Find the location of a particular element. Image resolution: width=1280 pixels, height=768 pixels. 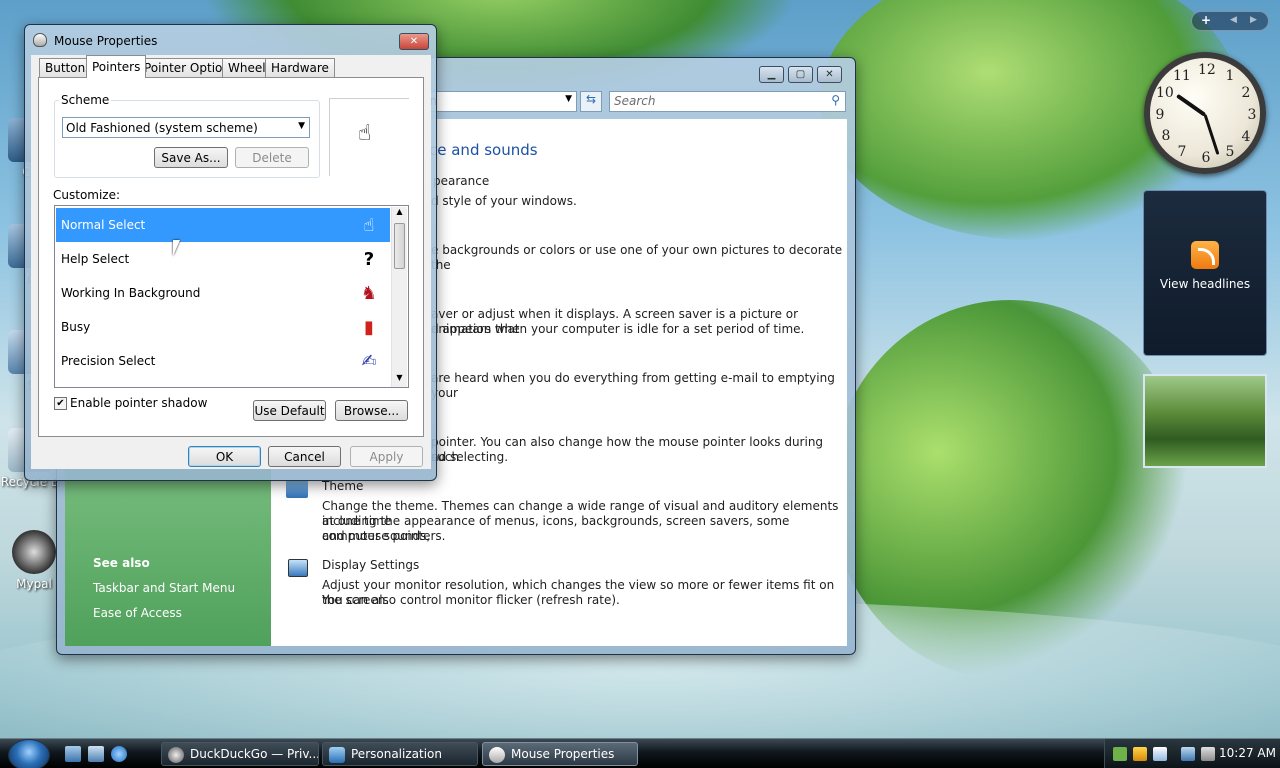

help-select-icon: ? is located at coordinates (369, 259).